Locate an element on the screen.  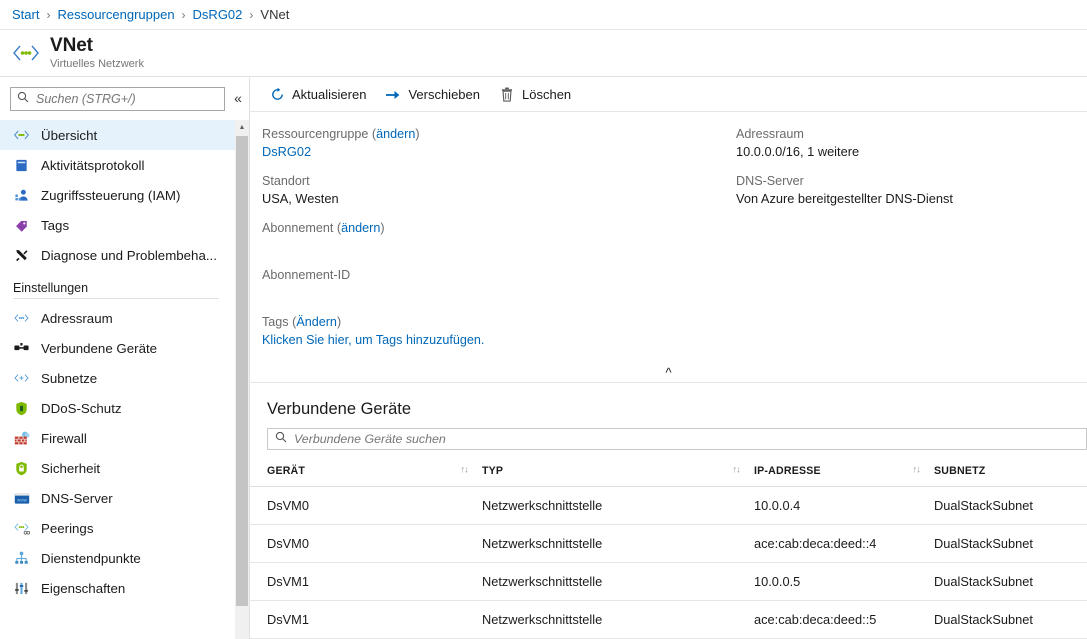
sidebar-item-label: Firewall is located at coordinates (64, 438).